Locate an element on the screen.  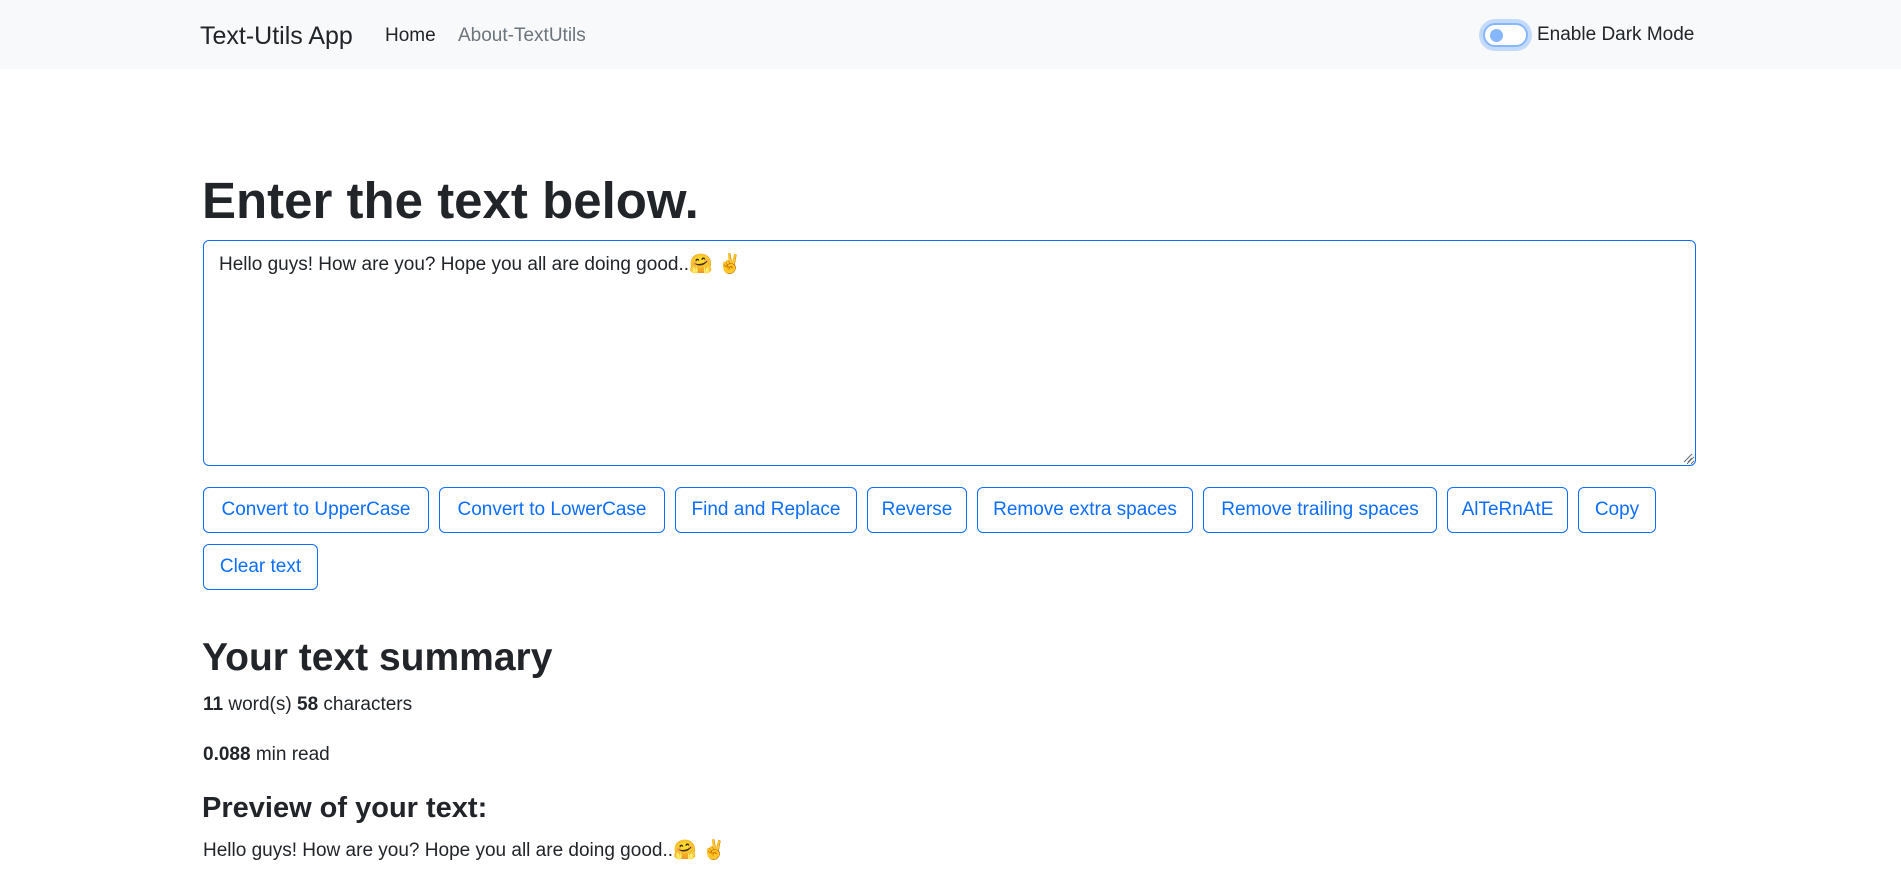
dark-mode-label: Enable Dark Mode is located at coordinates (1615, 35).